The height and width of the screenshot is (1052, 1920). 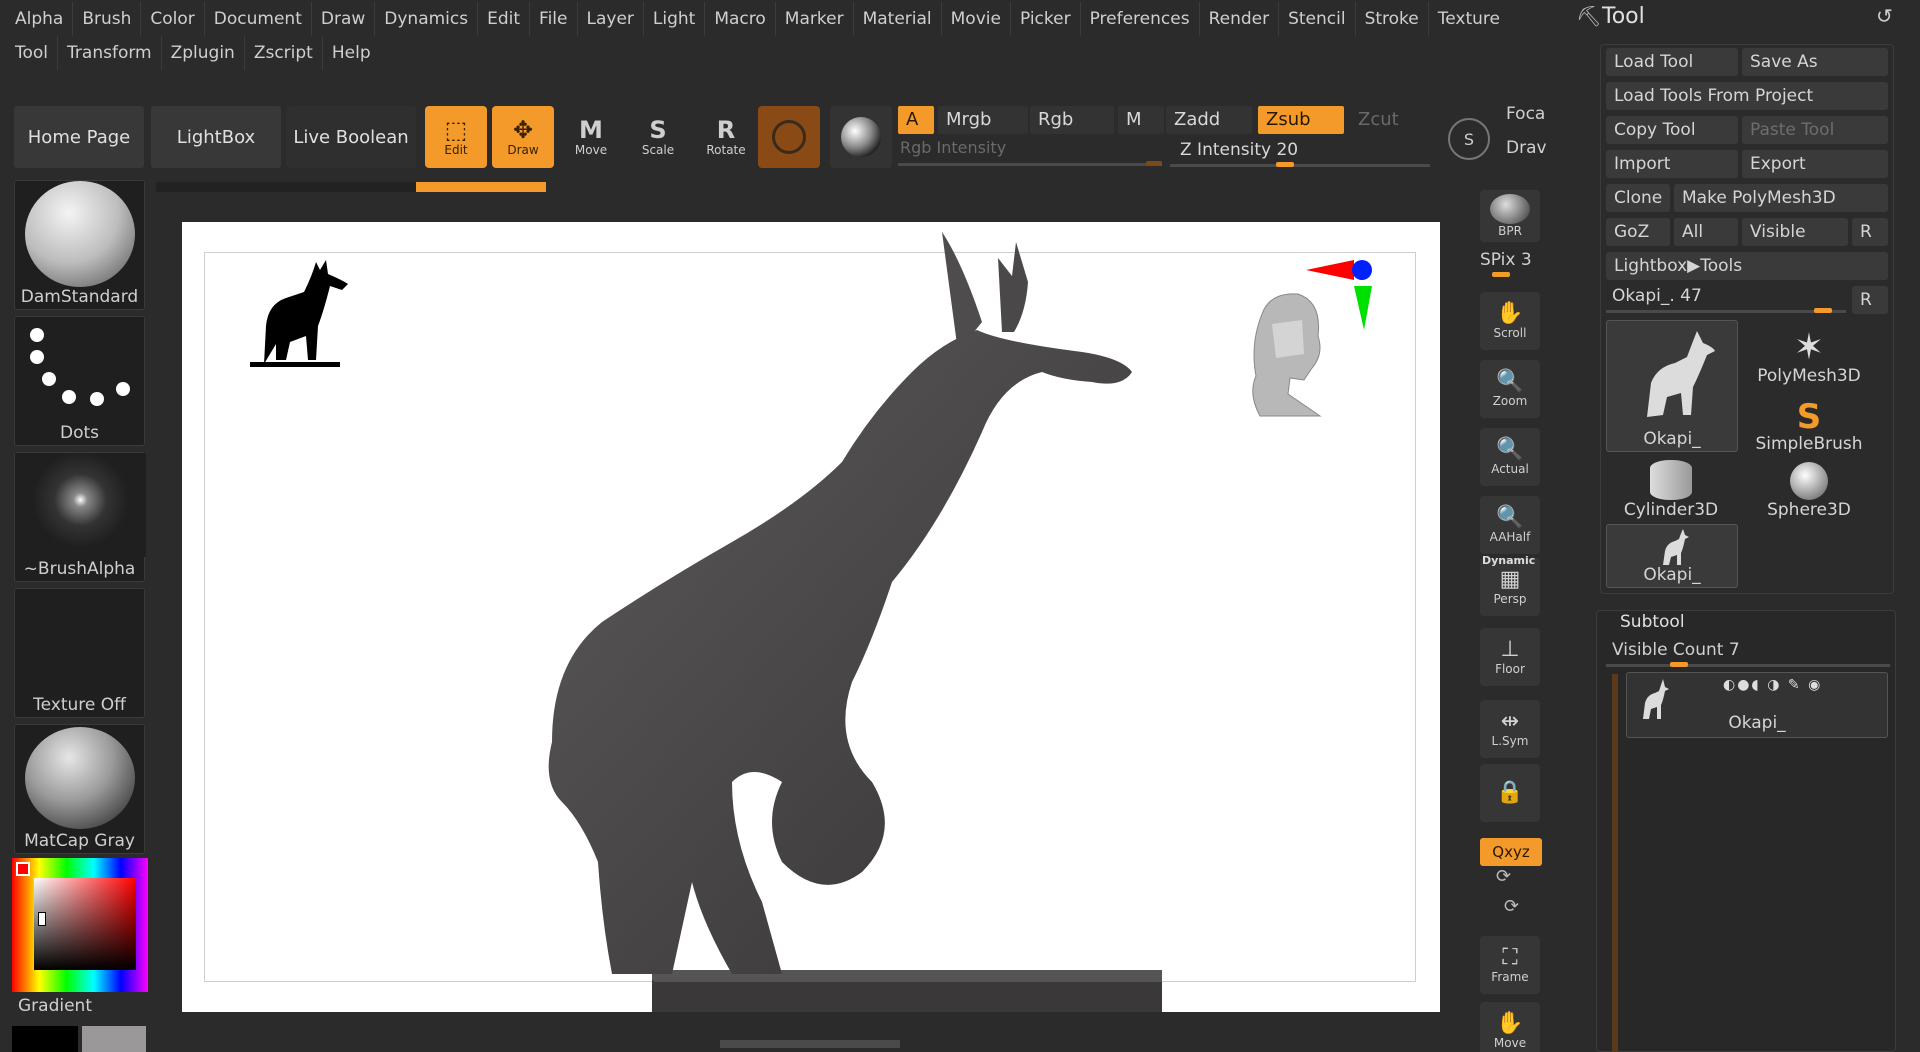 I want to click on menu-preferences: Preferences, so click(x=1139, y=19).